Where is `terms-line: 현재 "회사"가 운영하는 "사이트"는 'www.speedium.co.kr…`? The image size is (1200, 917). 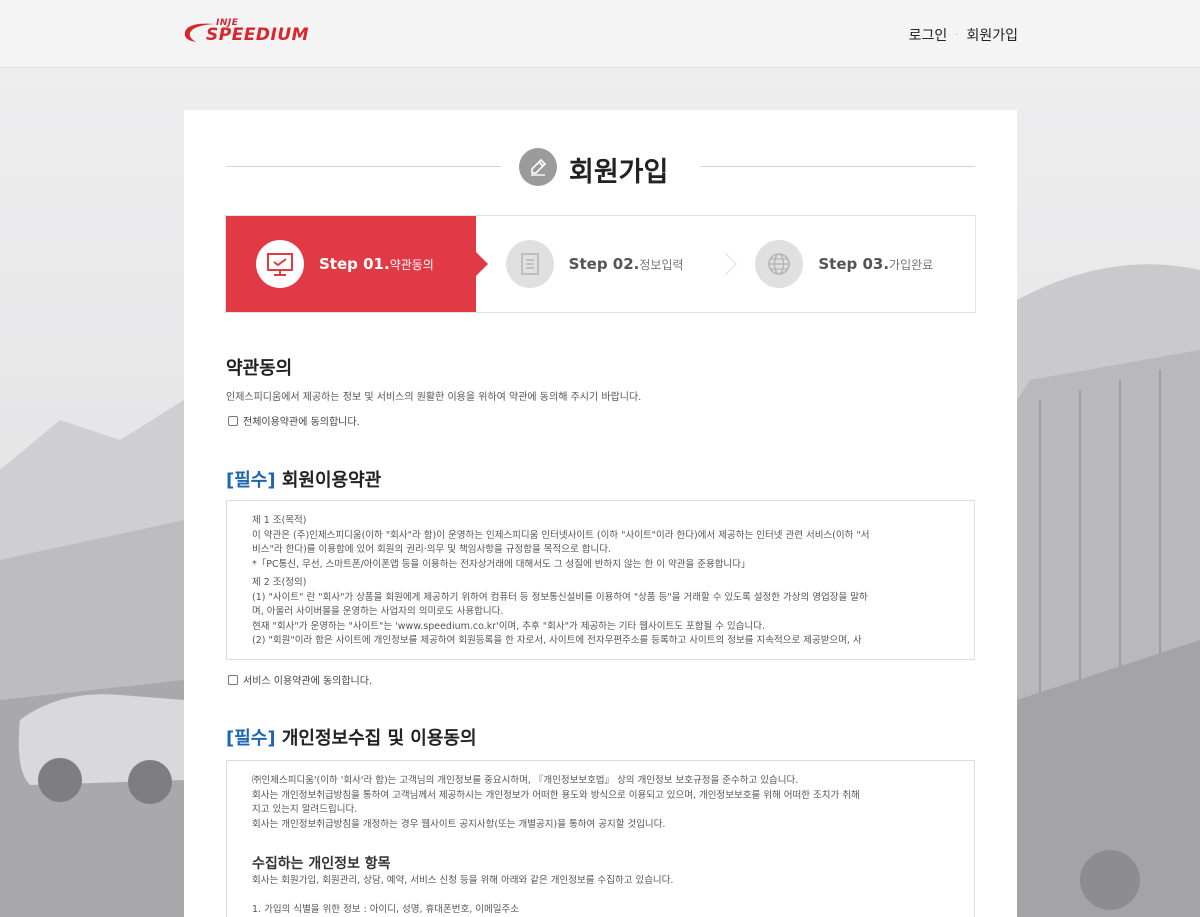 terms-line: 현재 "회사"가 운영하는 "사이트"는 'www.speedium.co.kr… is located at coordinates (508, 626).